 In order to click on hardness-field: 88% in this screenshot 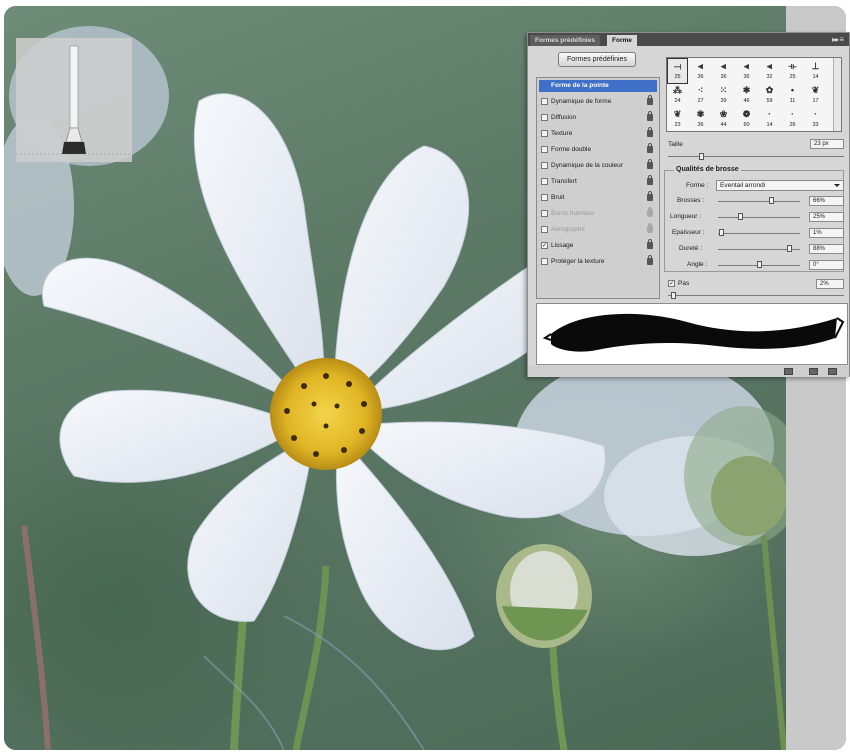, I will do `click(826, 249)`.